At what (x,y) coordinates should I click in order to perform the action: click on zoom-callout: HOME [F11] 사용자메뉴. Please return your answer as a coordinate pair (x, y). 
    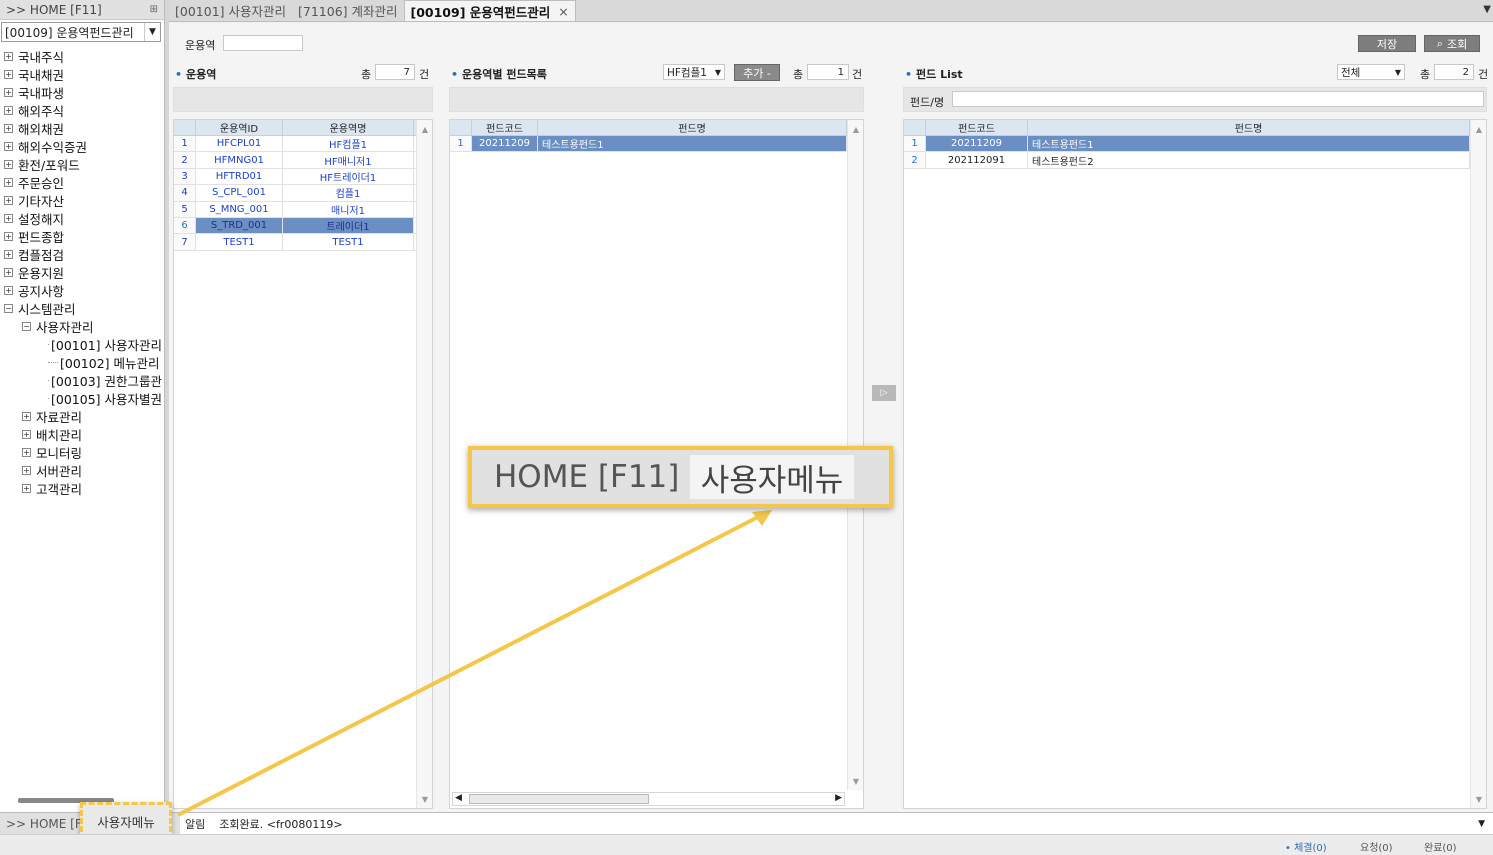
    Looking at the image, I should click on (680, 477).